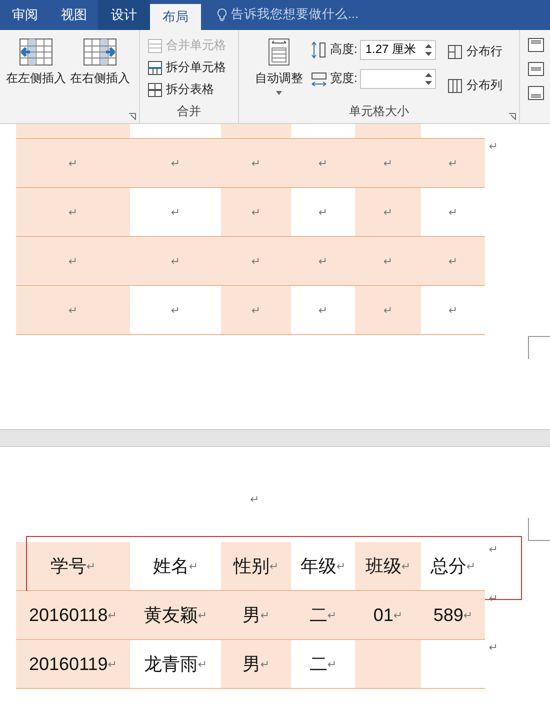 Image resolution: width=550 pixels, height=709 pixels. Describe the element at coordinates (475, 51) in the screenshot. I see `distribute-rows-button: 分布行` at that location.